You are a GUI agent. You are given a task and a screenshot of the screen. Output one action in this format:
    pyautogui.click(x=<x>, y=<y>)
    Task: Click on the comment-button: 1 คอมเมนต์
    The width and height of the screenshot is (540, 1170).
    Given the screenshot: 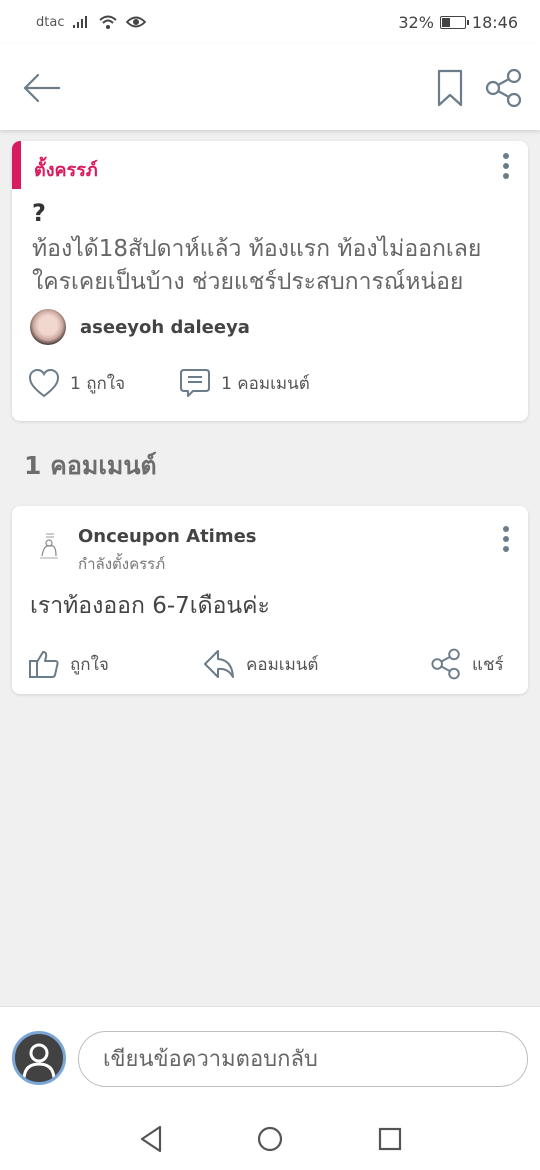 What is the action you would take?
    pyautogui.click(x=244, y=383)
    